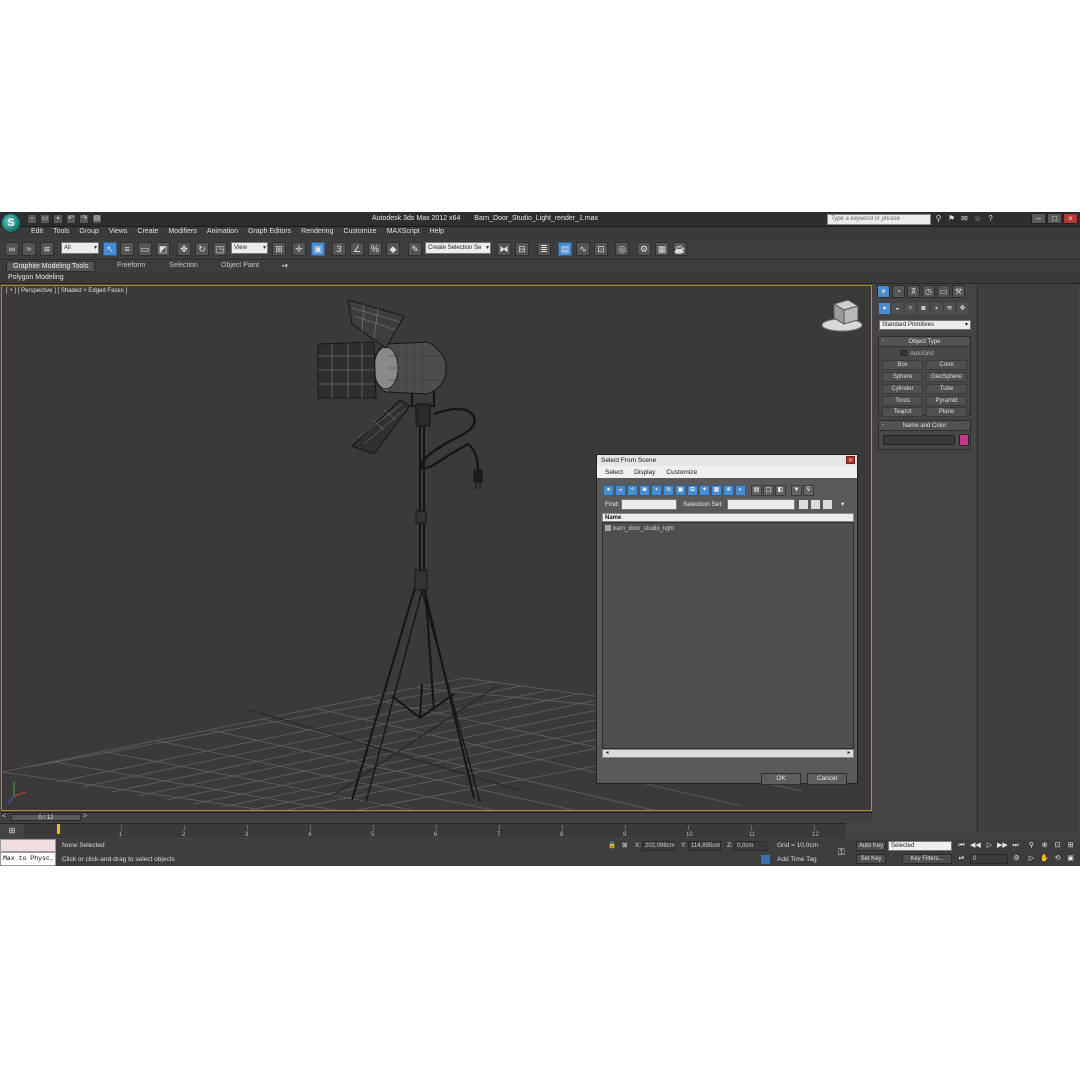 The width and height of the screenshot is (1080, 1080). Describe the element at coordinates (614, 472) in the screenshot. I see `dialog-menu-select: Select` at that location.